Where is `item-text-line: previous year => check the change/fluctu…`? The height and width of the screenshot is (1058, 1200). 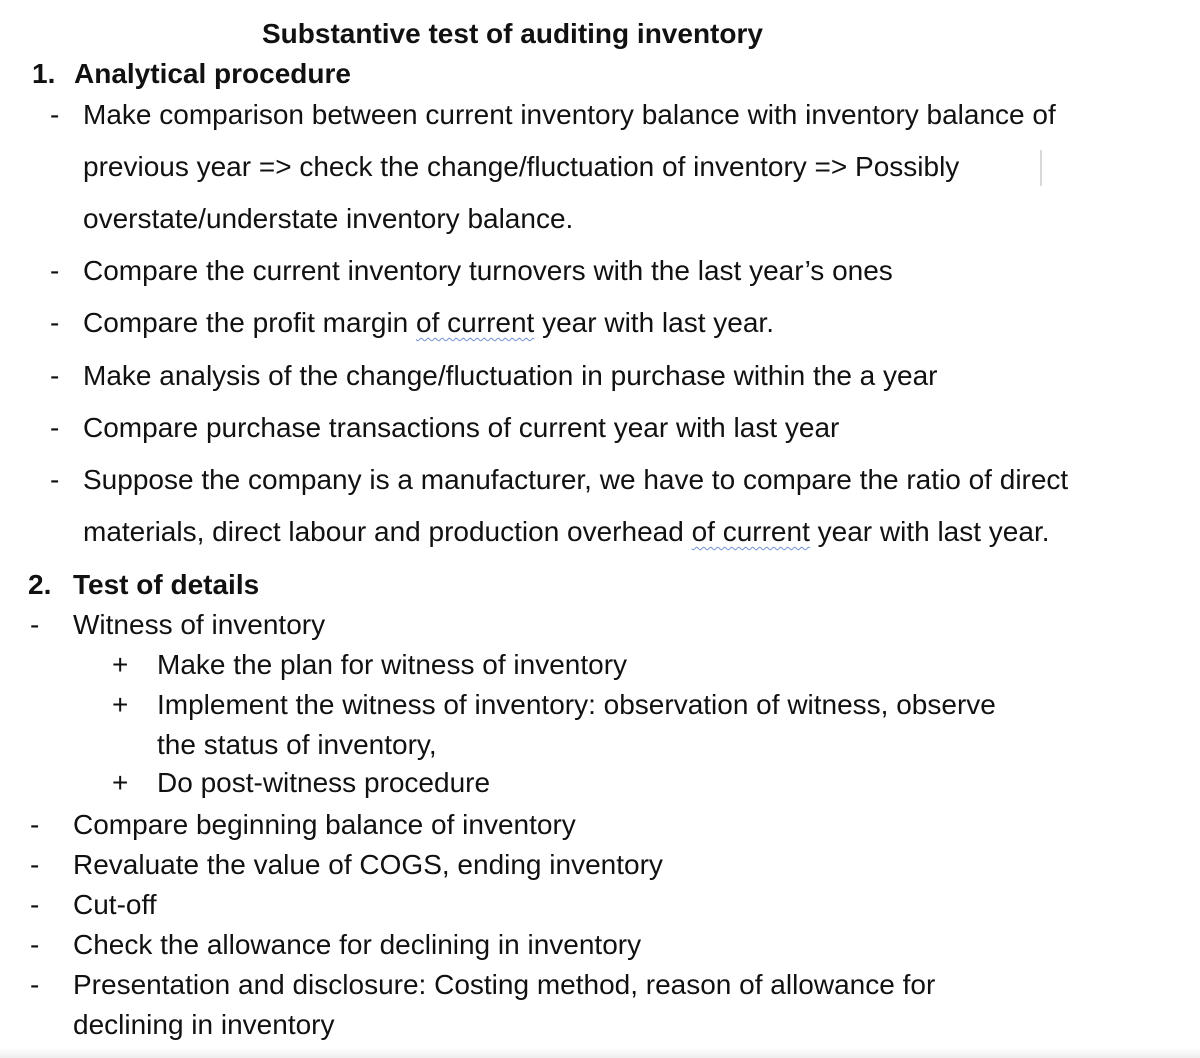 item-text-line: previous year => check the change/fluctu… is located at coordinates (521, 166).